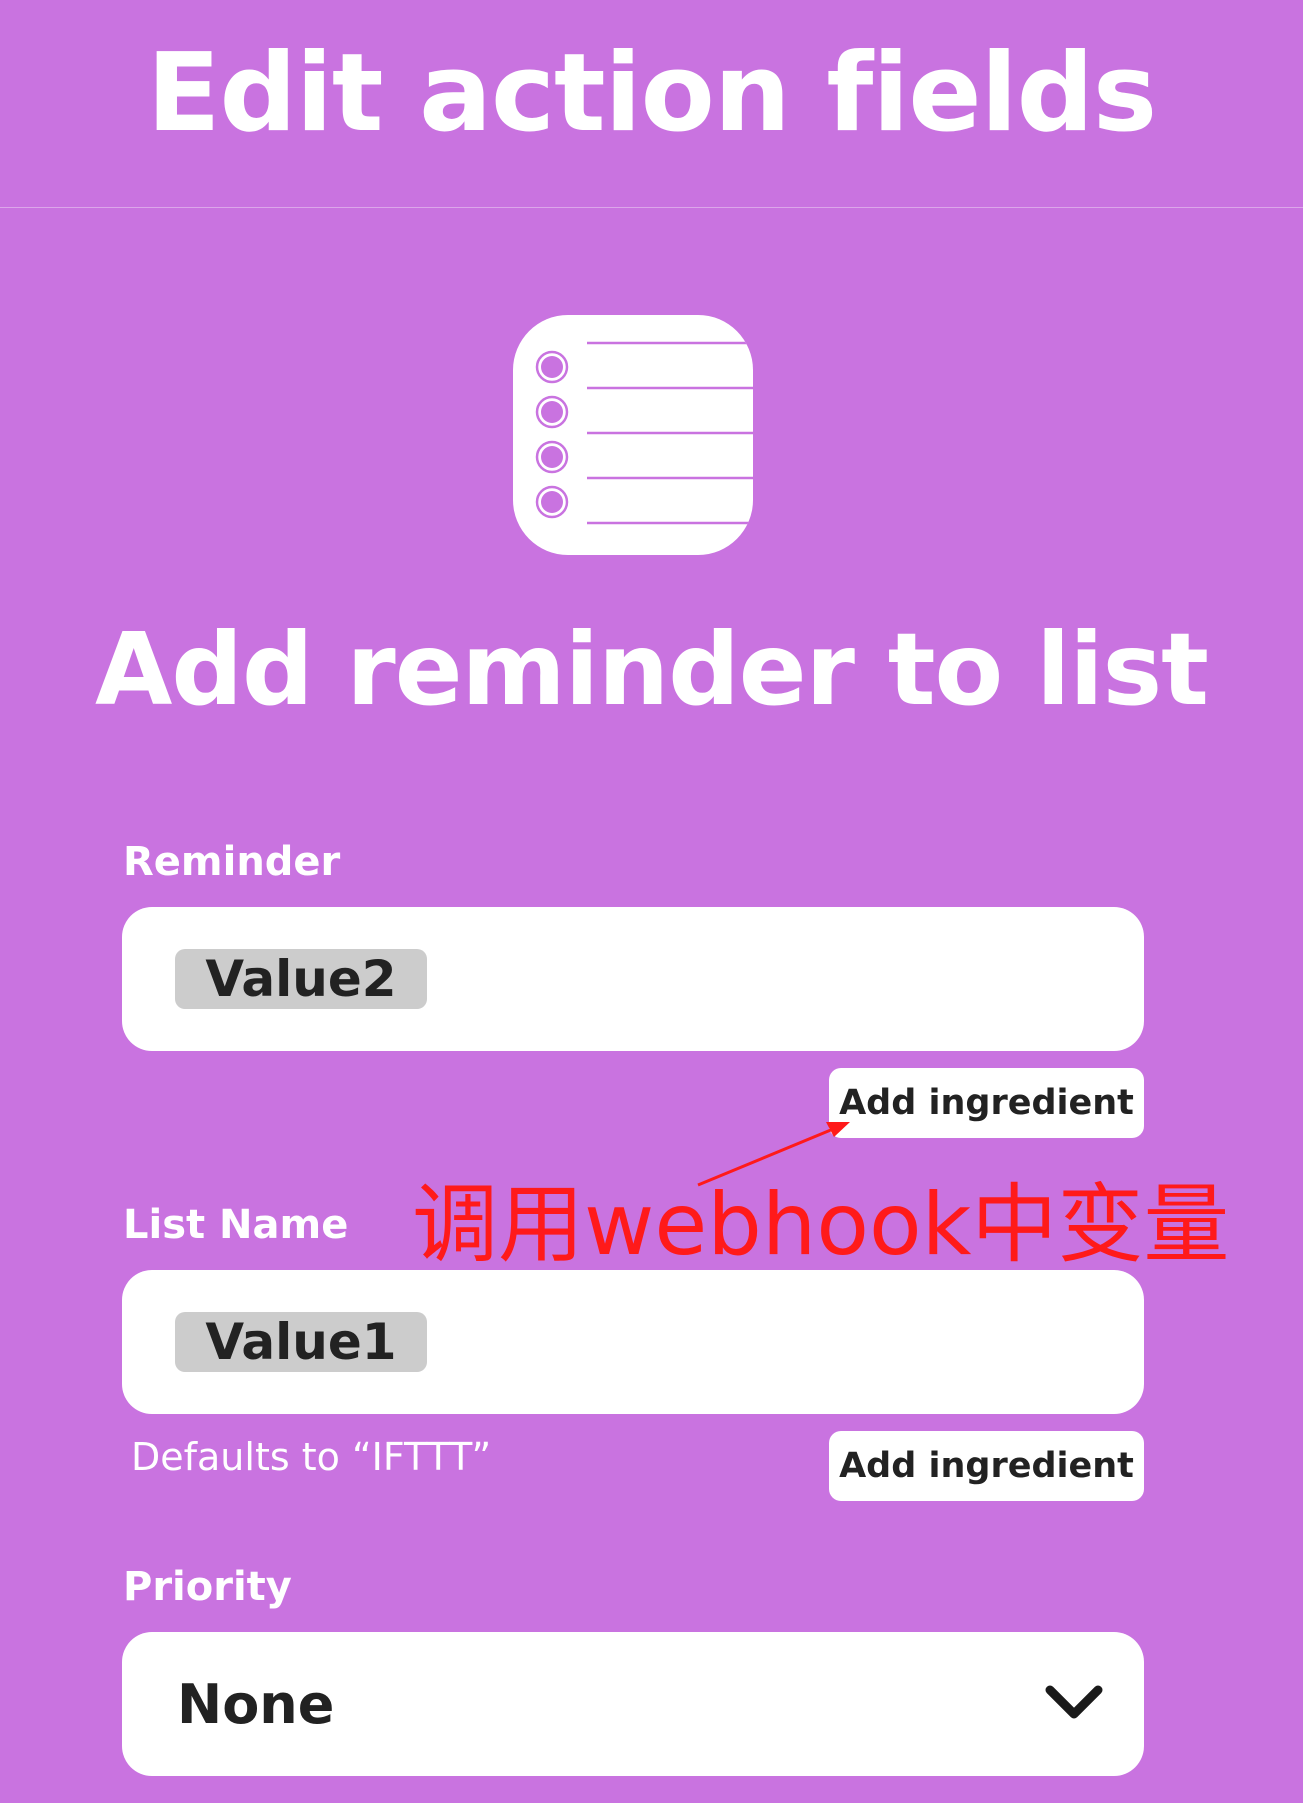 The height and width of the screenshot is (1803, 1303). What do you see at coordinates (256, 1704) in the screenshot?
I see `priority-selected-value: None` at bounding box center [256, 1704].